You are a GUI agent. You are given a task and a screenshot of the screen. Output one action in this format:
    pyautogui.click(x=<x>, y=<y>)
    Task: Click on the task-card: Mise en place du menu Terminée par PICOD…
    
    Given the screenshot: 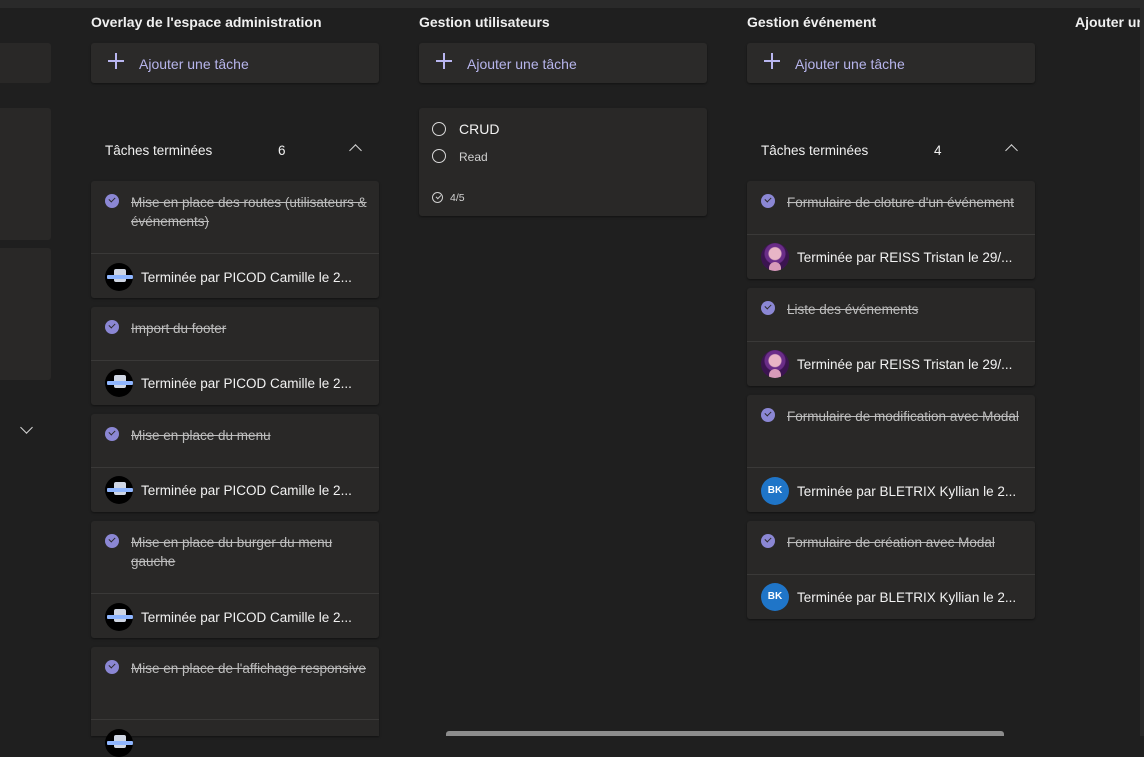 What is the action you would take?
    pyautogui.click(x=235, y=463)
    